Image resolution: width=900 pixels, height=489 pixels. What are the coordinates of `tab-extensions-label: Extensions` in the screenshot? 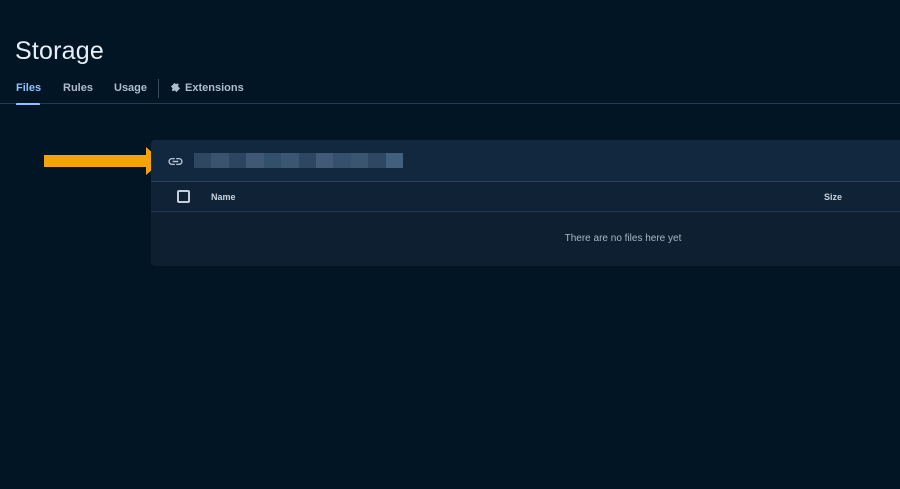 It's located at (214, 88).